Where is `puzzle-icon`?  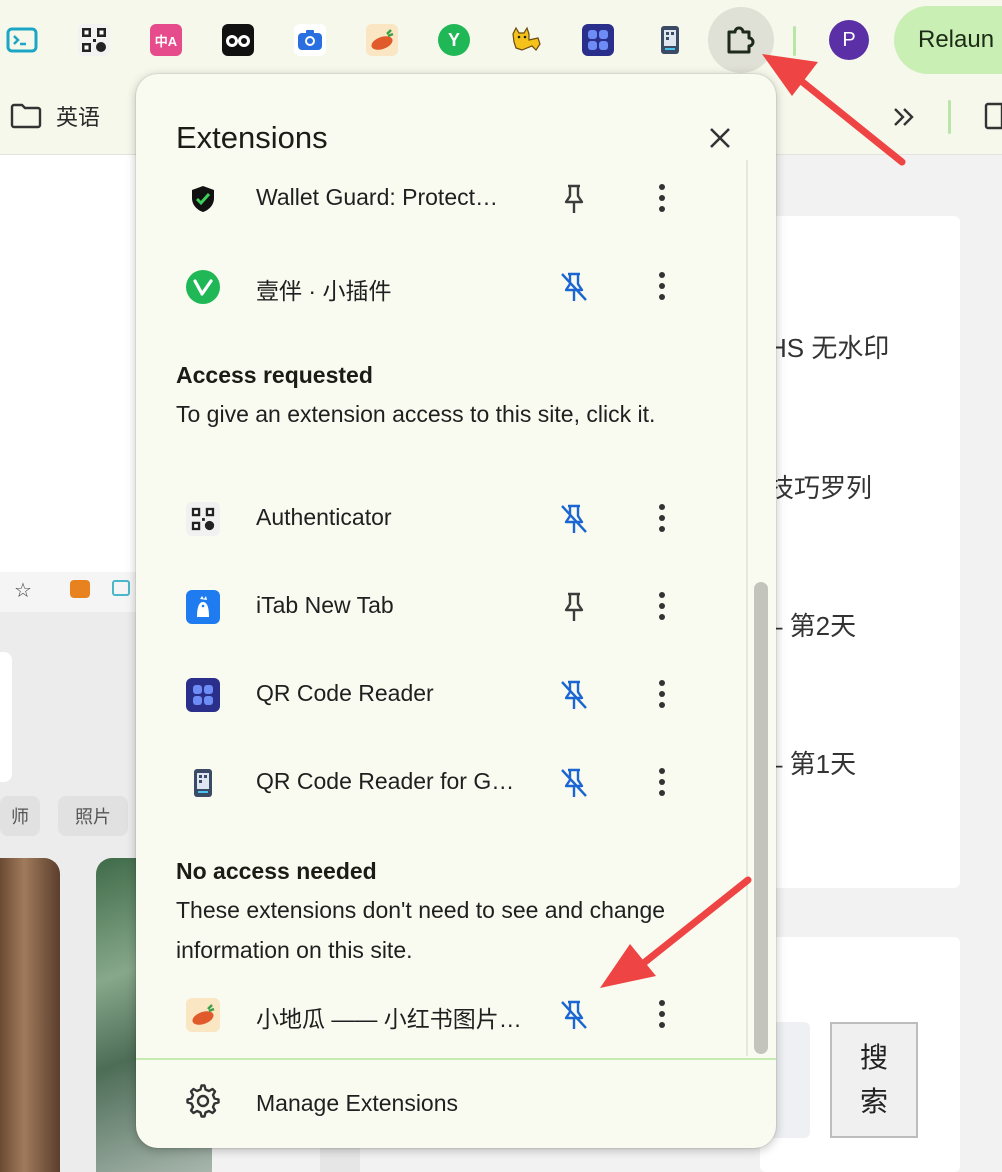 puzzle-icon is located at coordinates (741, 40).